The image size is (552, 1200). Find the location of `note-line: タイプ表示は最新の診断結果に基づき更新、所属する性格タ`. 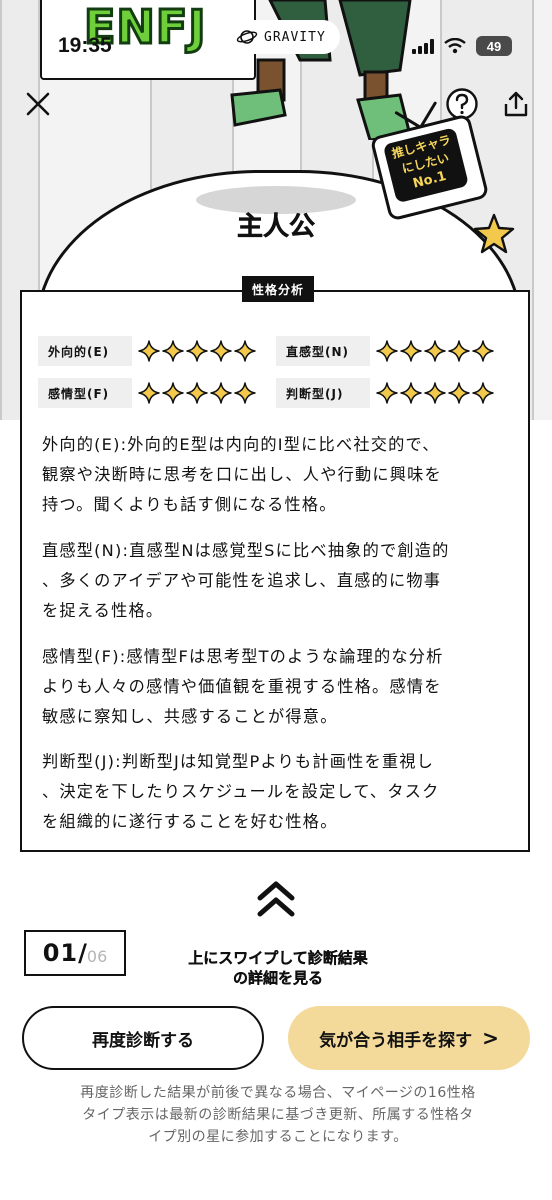

note-line: タイプ表示は最新の診断結果に基づき更新、所属する性格タ is located at coordinates (278, 1115).